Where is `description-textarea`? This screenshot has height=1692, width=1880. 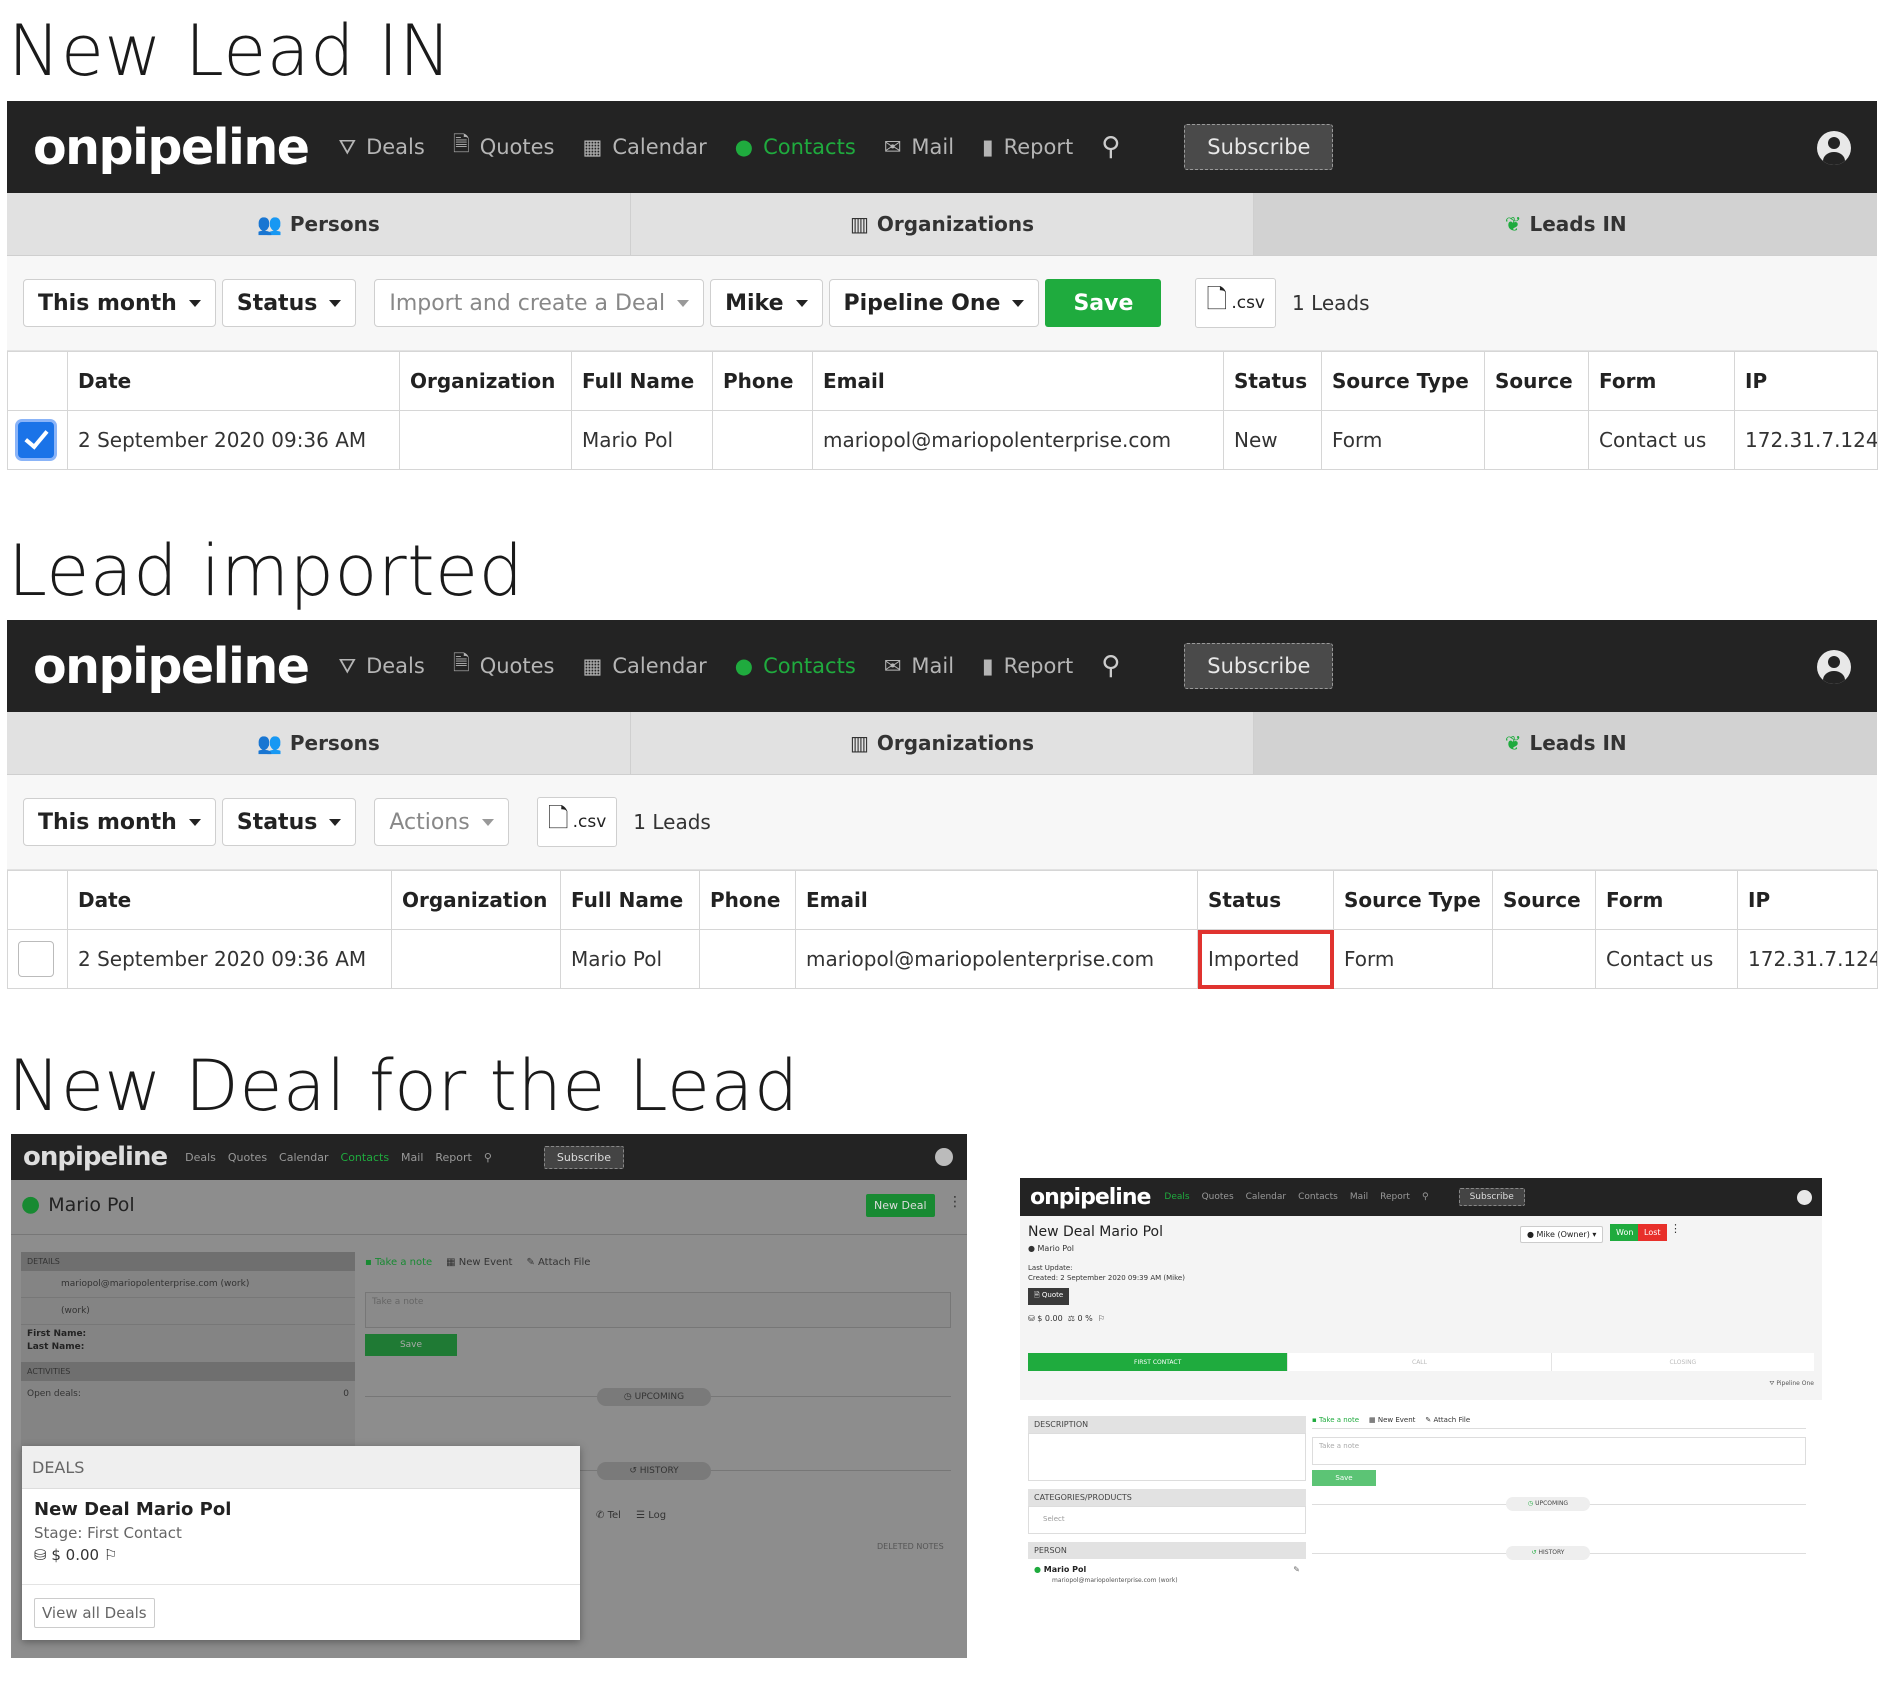
description-textarea is located at coordinates (1167, 1457).